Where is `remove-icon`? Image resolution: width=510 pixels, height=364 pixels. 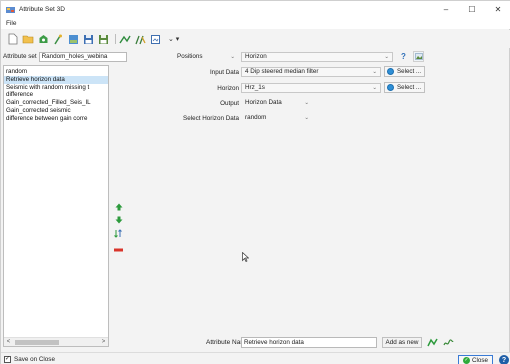
remove-icon is located at coordinates (118, 249).